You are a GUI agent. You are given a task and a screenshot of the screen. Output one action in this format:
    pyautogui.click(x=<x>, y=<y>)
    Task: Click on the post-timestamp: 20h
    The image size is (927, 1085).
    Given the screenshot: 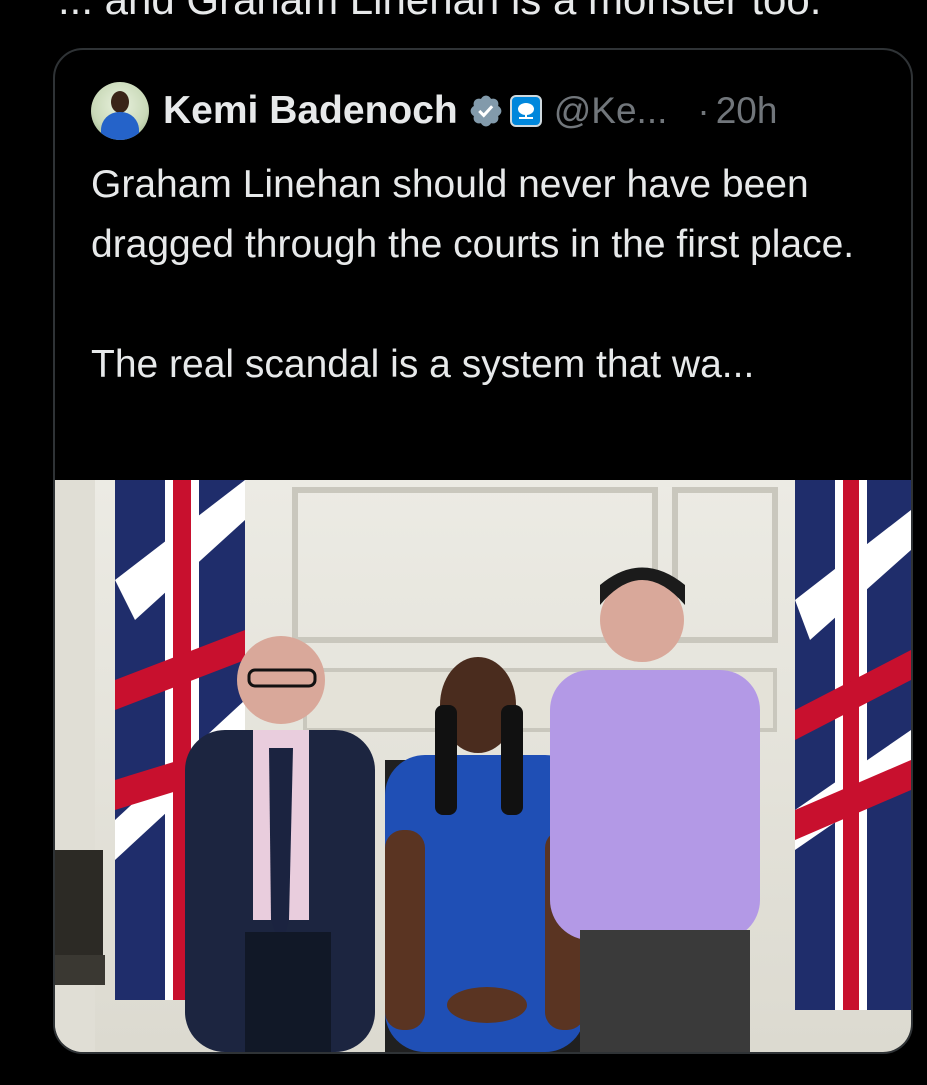 What is the action you would take?
    pyautogui.click(x=747, y=111)
    